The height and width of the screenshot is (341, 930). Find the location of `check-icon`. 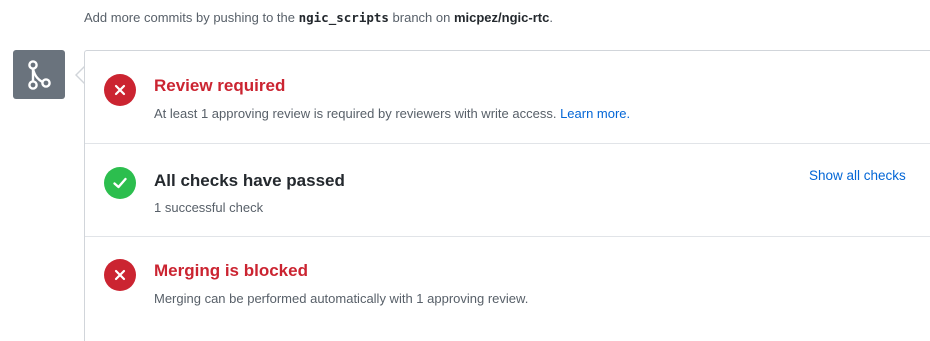

check-icon is located at coordinates (120, 183).